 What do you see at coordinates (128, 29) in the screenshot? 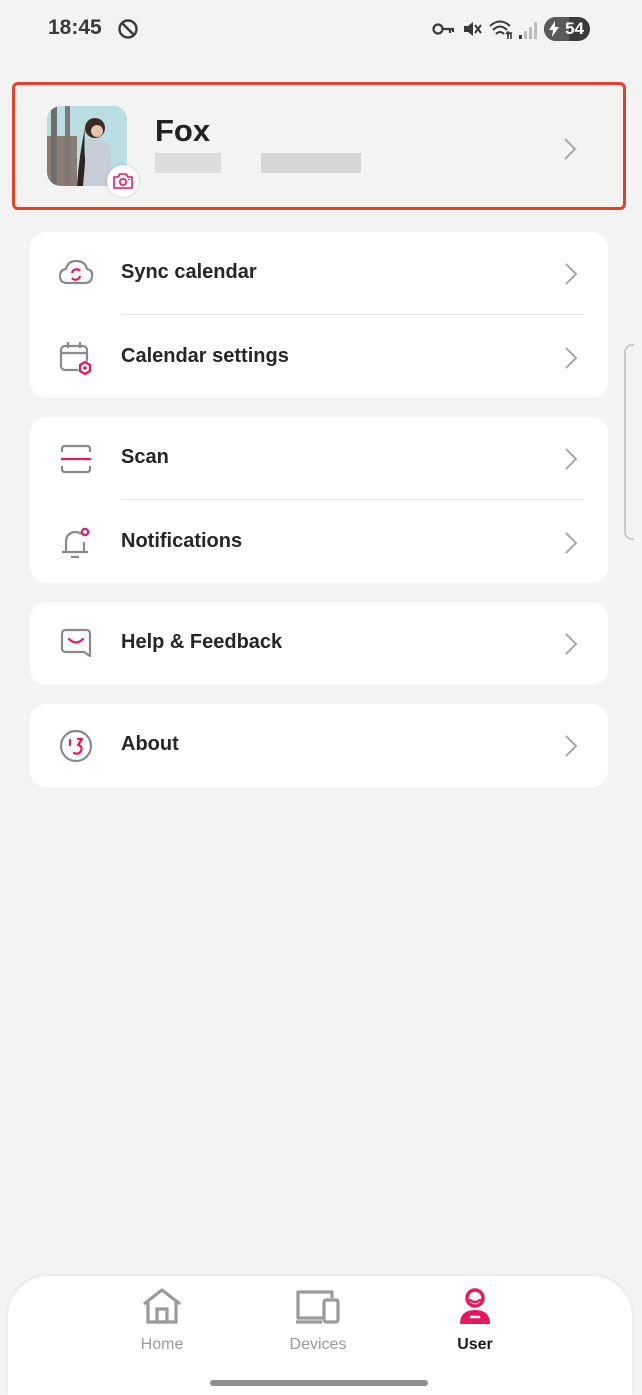
I see `vpn-off-icon` at bounding box center [128, 29].